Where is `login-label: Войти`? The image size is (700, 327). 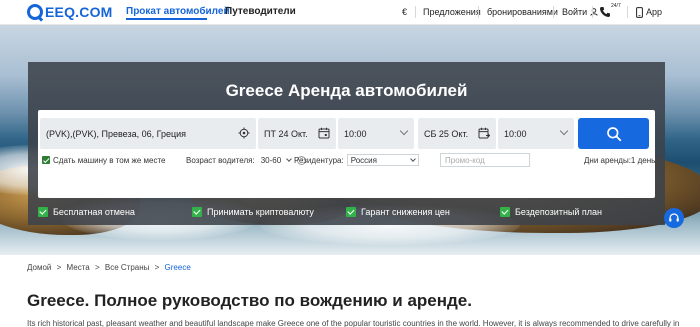
login-label: Войти is located at coordinates (575, 12).